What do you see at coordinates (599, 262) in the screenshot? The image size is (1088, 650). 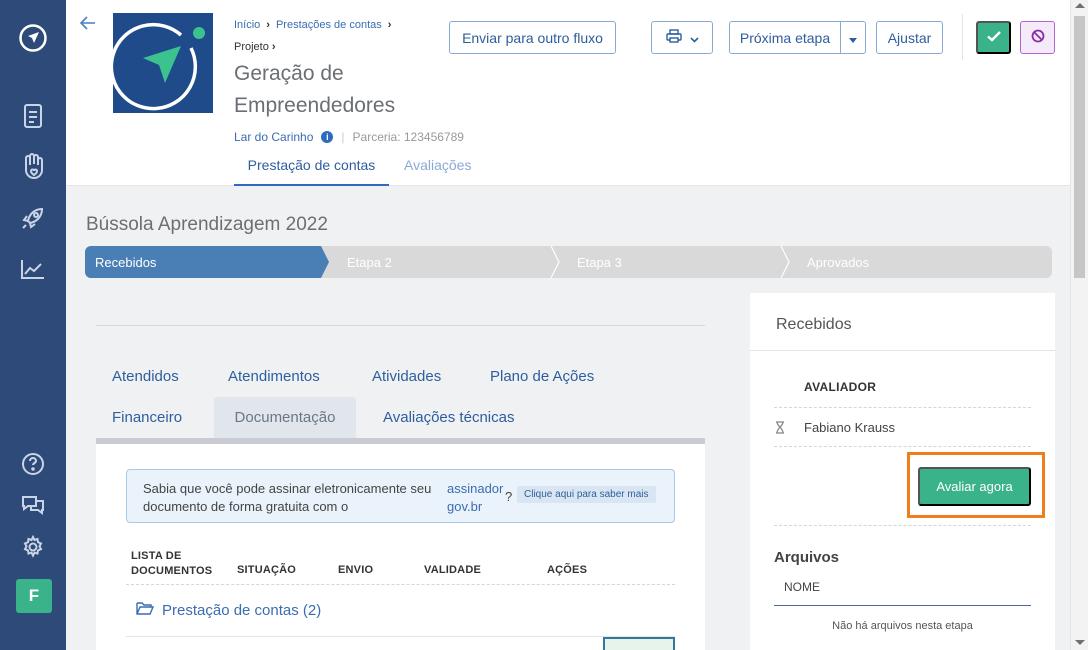 I see `step-etapa-3: Etapa 3` at bounding box center [599, 262].